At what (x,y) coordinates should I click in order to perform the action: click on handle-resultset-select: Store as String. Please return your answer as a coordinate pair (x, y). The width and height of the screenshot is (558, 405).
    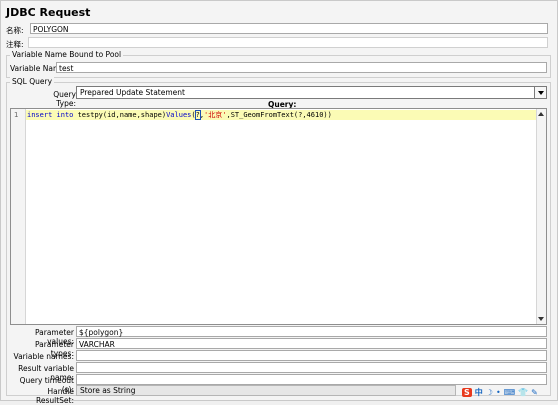
    Looking at the image, I should click on (266, 390).